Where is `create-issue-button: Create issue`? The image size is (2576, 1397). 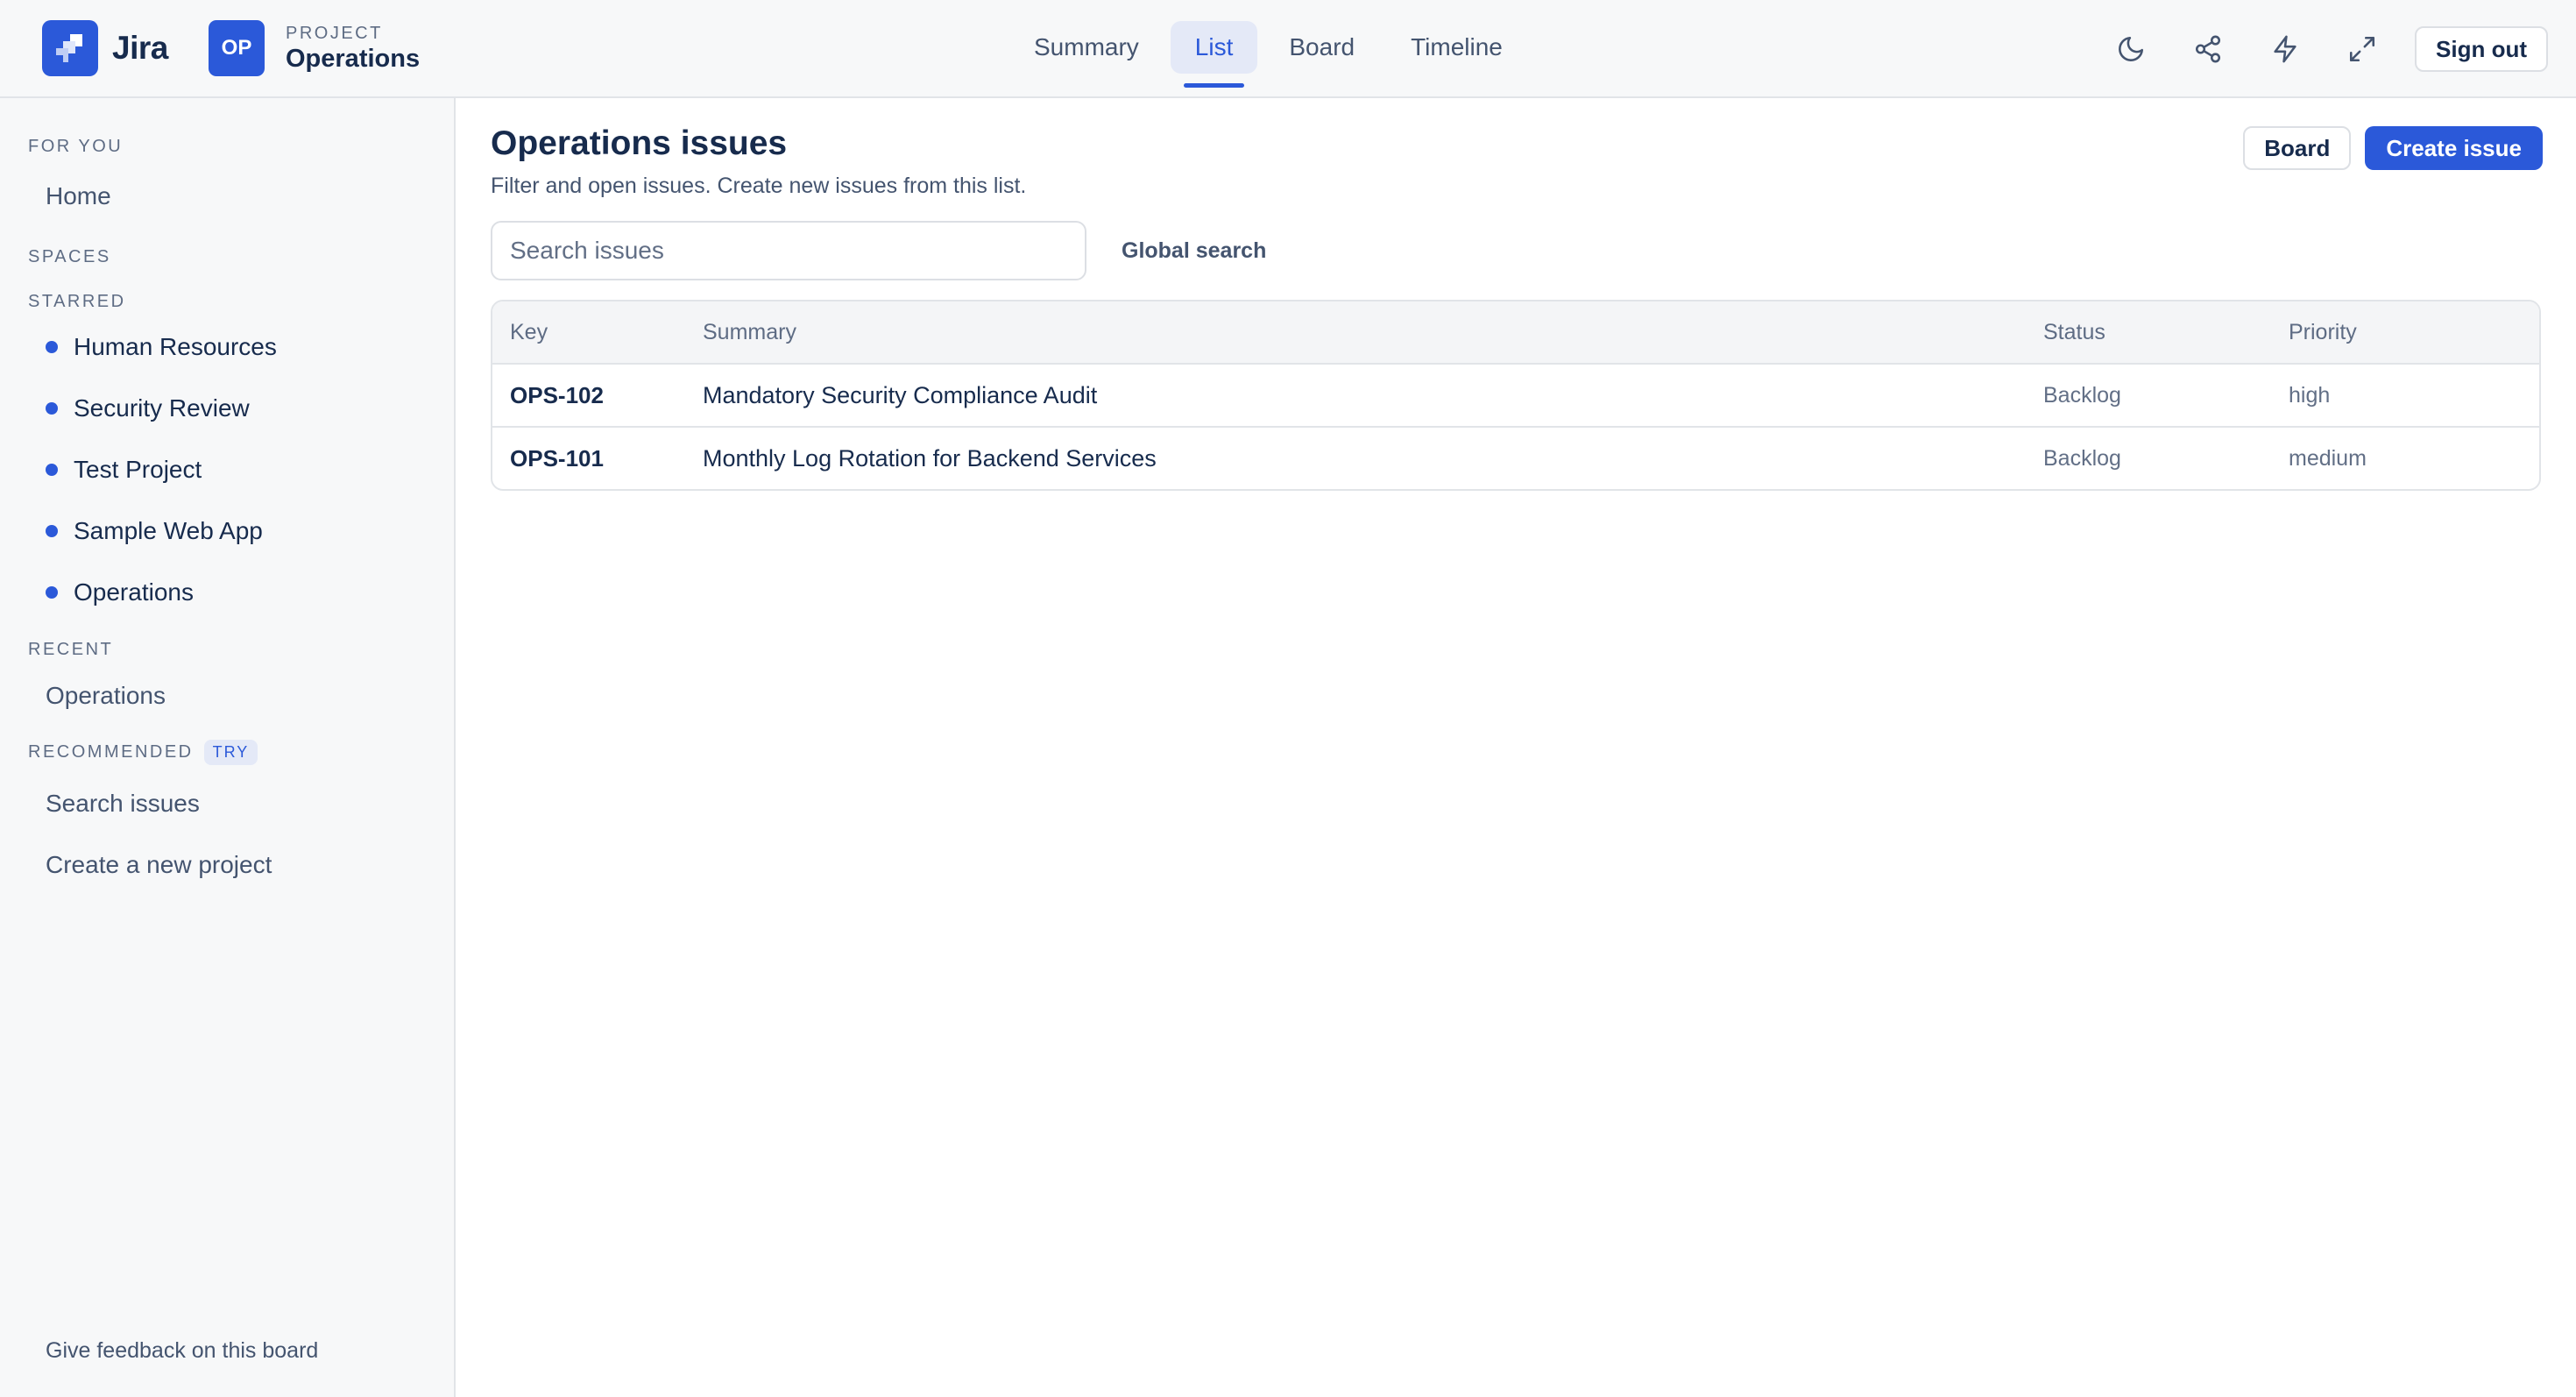
create-issue-button: Create issue is located at coordinates (2454, 148).